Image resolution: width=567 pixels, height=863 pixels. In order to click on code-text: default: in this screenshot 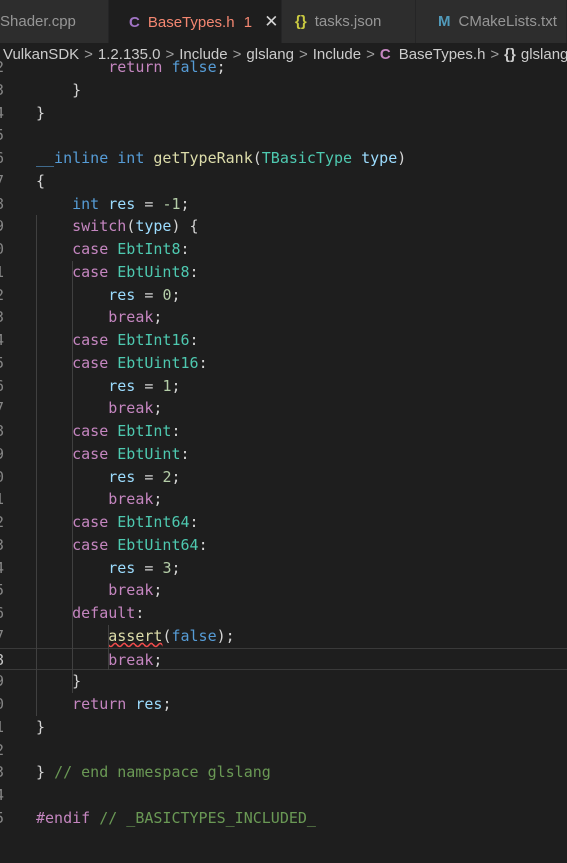, I will do `click(108, 613)`.